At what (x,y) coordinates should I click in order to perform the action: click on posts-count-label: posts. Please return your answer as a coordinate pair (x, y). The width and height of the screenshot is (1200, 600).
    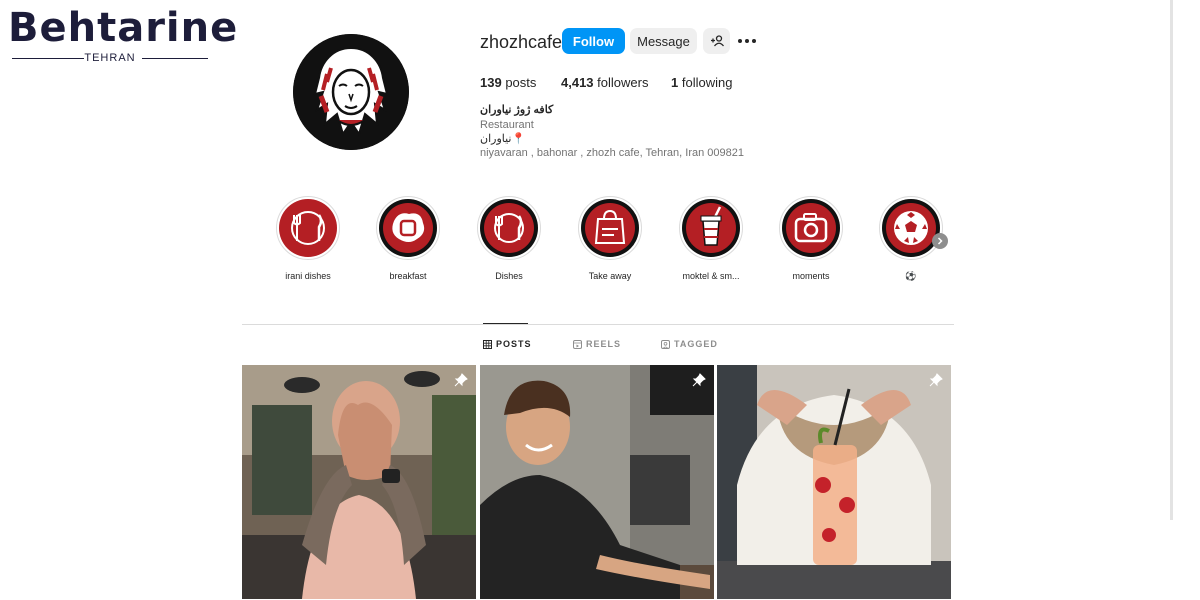
    Looking at the image, I should click on (521, 82).